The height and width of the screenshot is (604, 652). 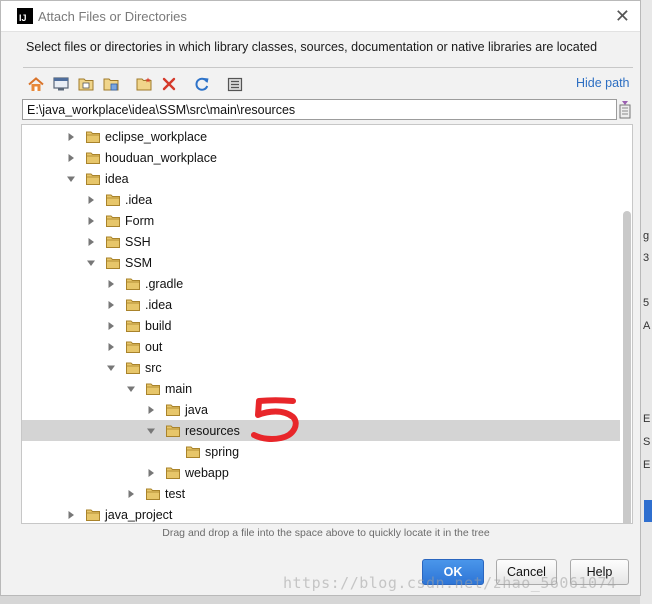 I want to click on tree-row-label: resources, so click(x=212, y=430).